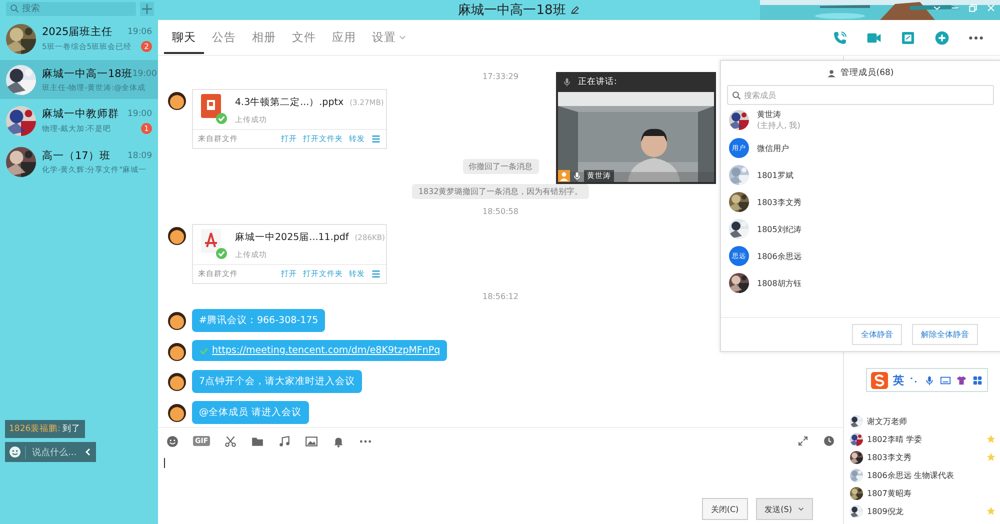 The image size is (1000, 524). Describe the element at coordinates (44, 429) in the screenshot. I see `comment-ticker: 1826裴福鹏: 到了` at that location.